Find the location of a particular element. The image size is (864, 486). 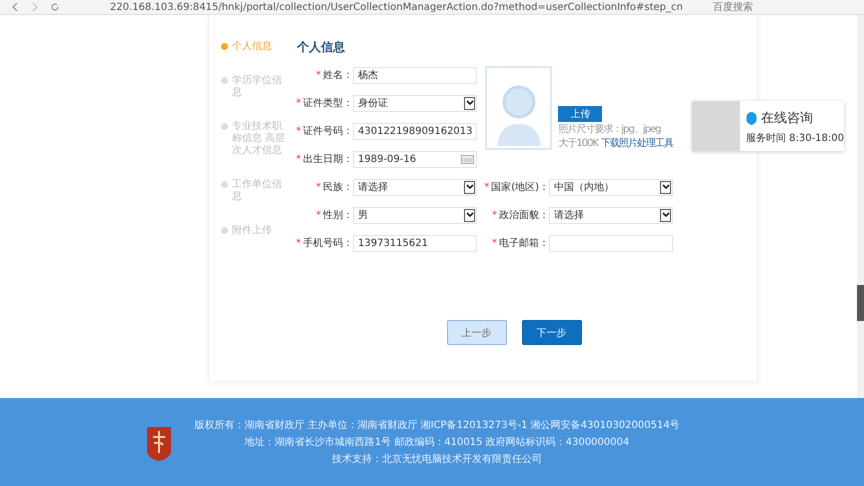

field-label: 电子邮箱： is located at coordinates (524, 243).